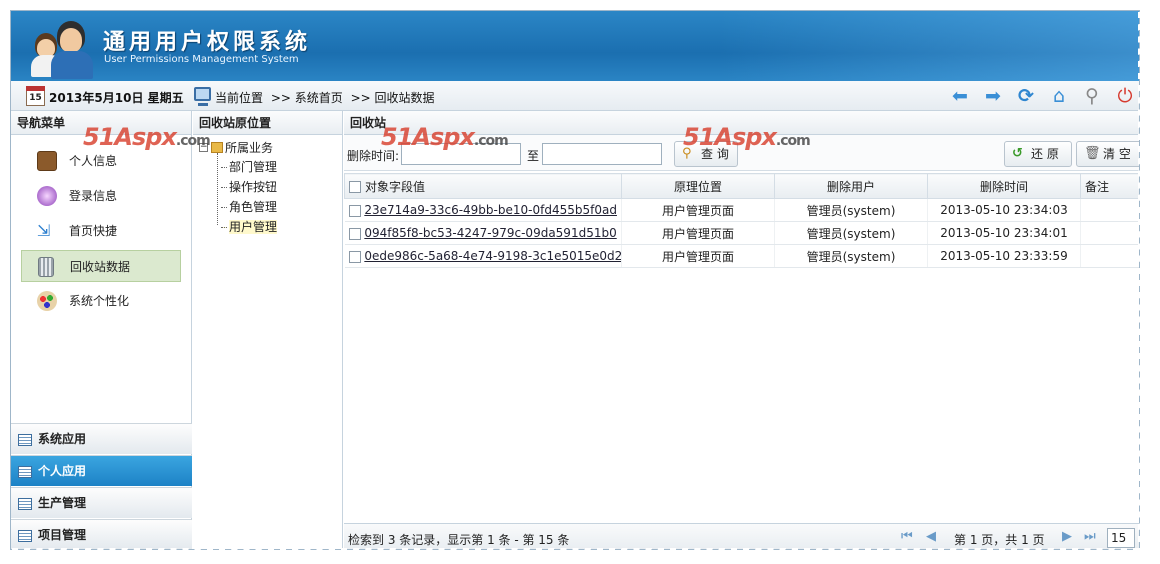  I want to click on page-size-select: 15, so click(1121, 538).